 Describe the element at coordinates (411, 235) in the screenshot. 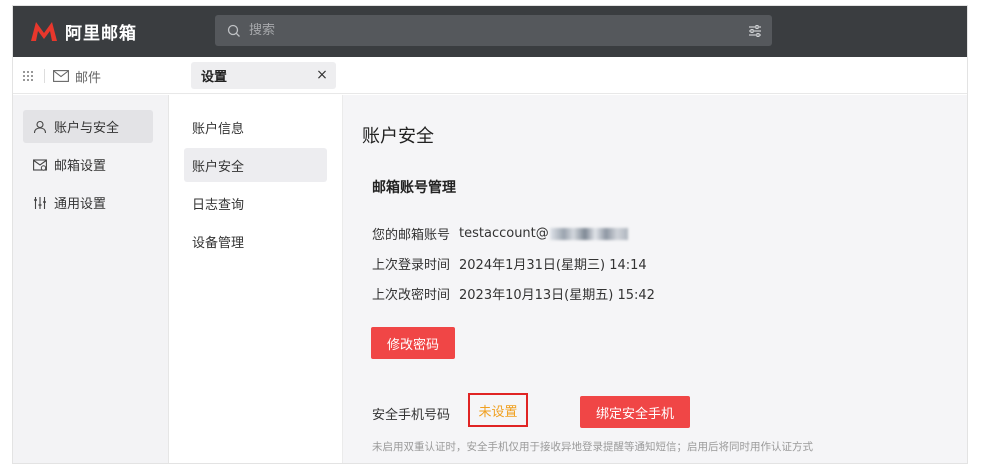

I see `account-label: 您的邮箱账号` at that location.